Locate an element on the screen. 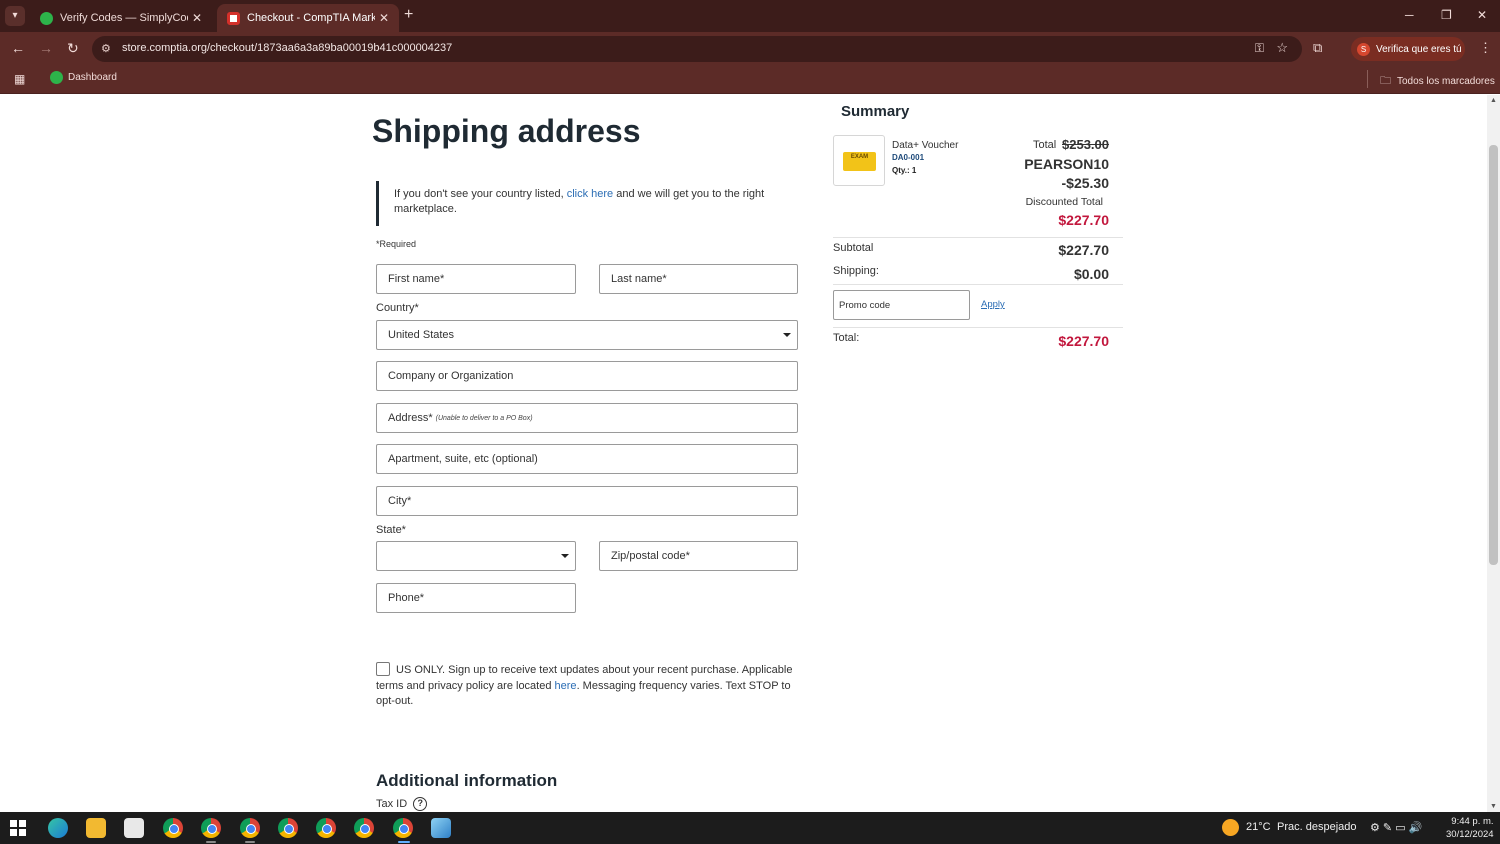 This screenshot has width=1500, height=844. sms-terms-link: here is located at coordinates (566, 686).